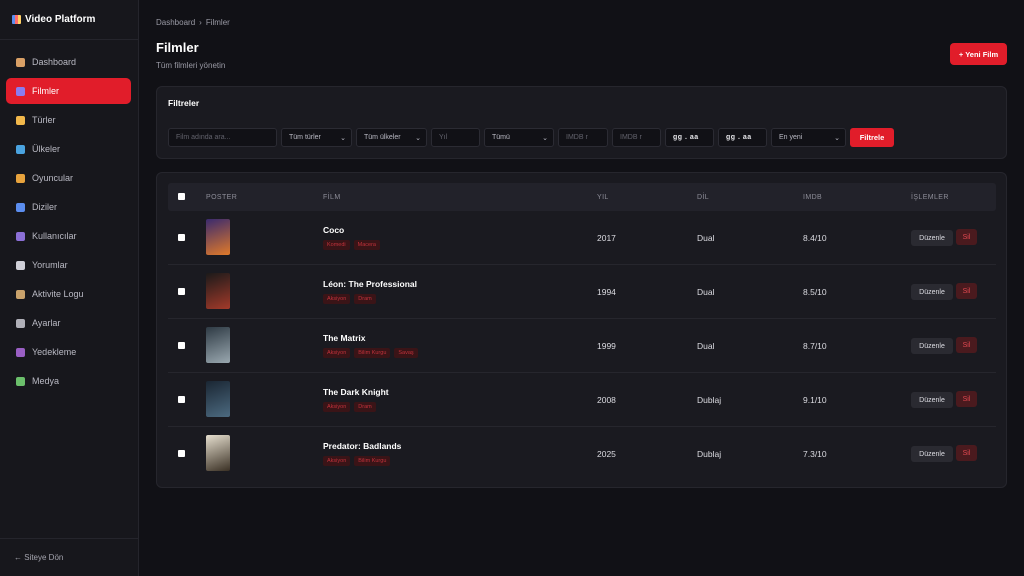  Describe the element at coordinates (739, 137) in the screenshot. I see `date-to-value: gg . aa` at that location.